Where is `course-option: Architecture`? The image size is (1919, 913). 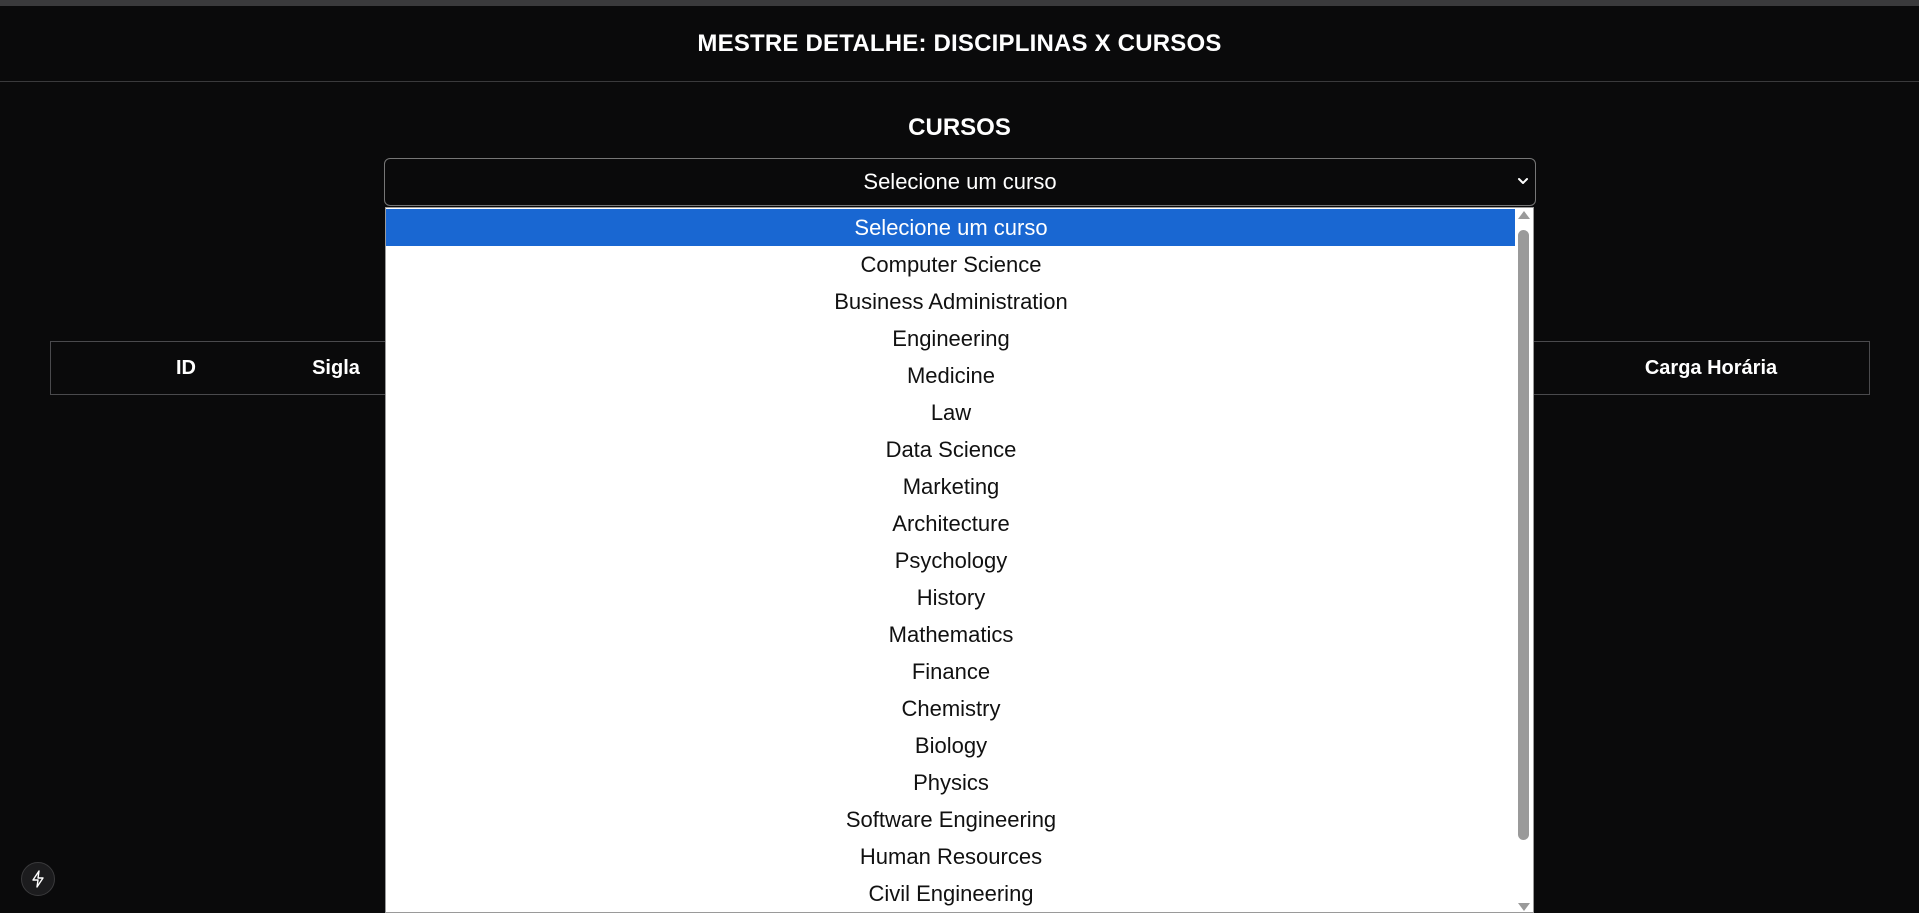
course-option: Architecture is located at coordinates (951, 523).